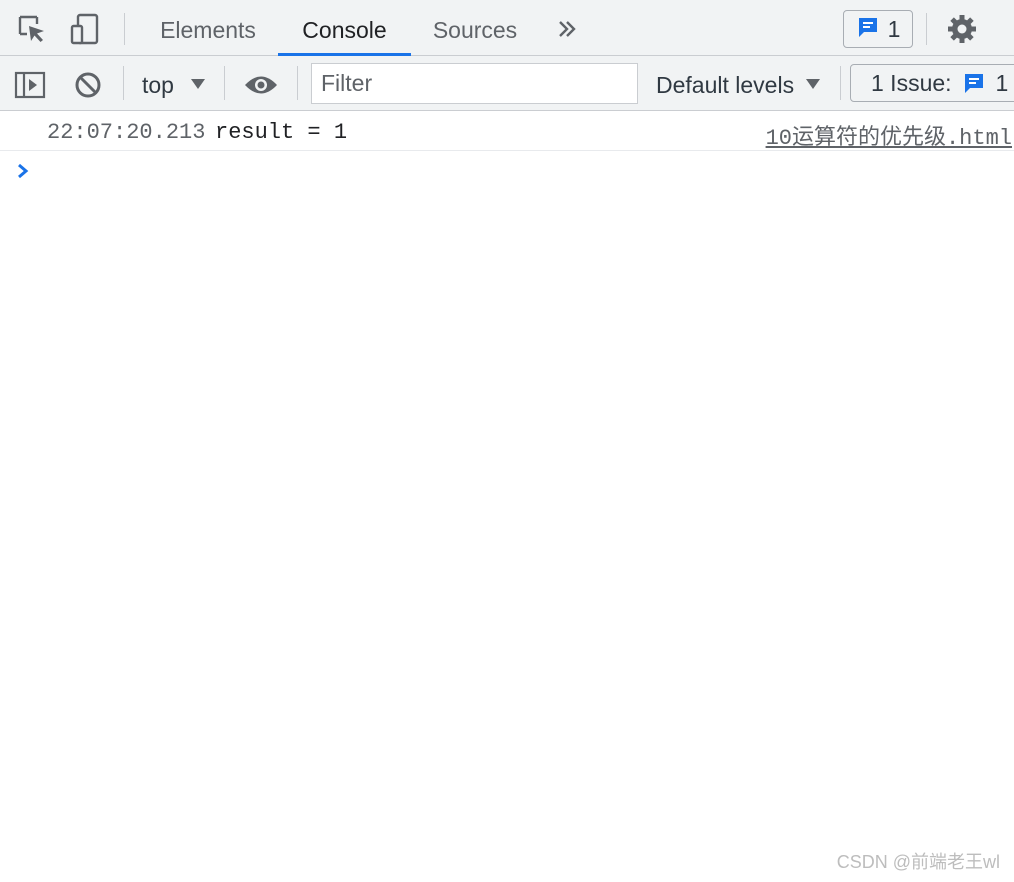  What do you see at coordinates (507, 131) in the screenshot?
I see `console-message-row: 22:07:20.213 result = 1 10运算符的优先级.html` at bounding box center [507, 131].